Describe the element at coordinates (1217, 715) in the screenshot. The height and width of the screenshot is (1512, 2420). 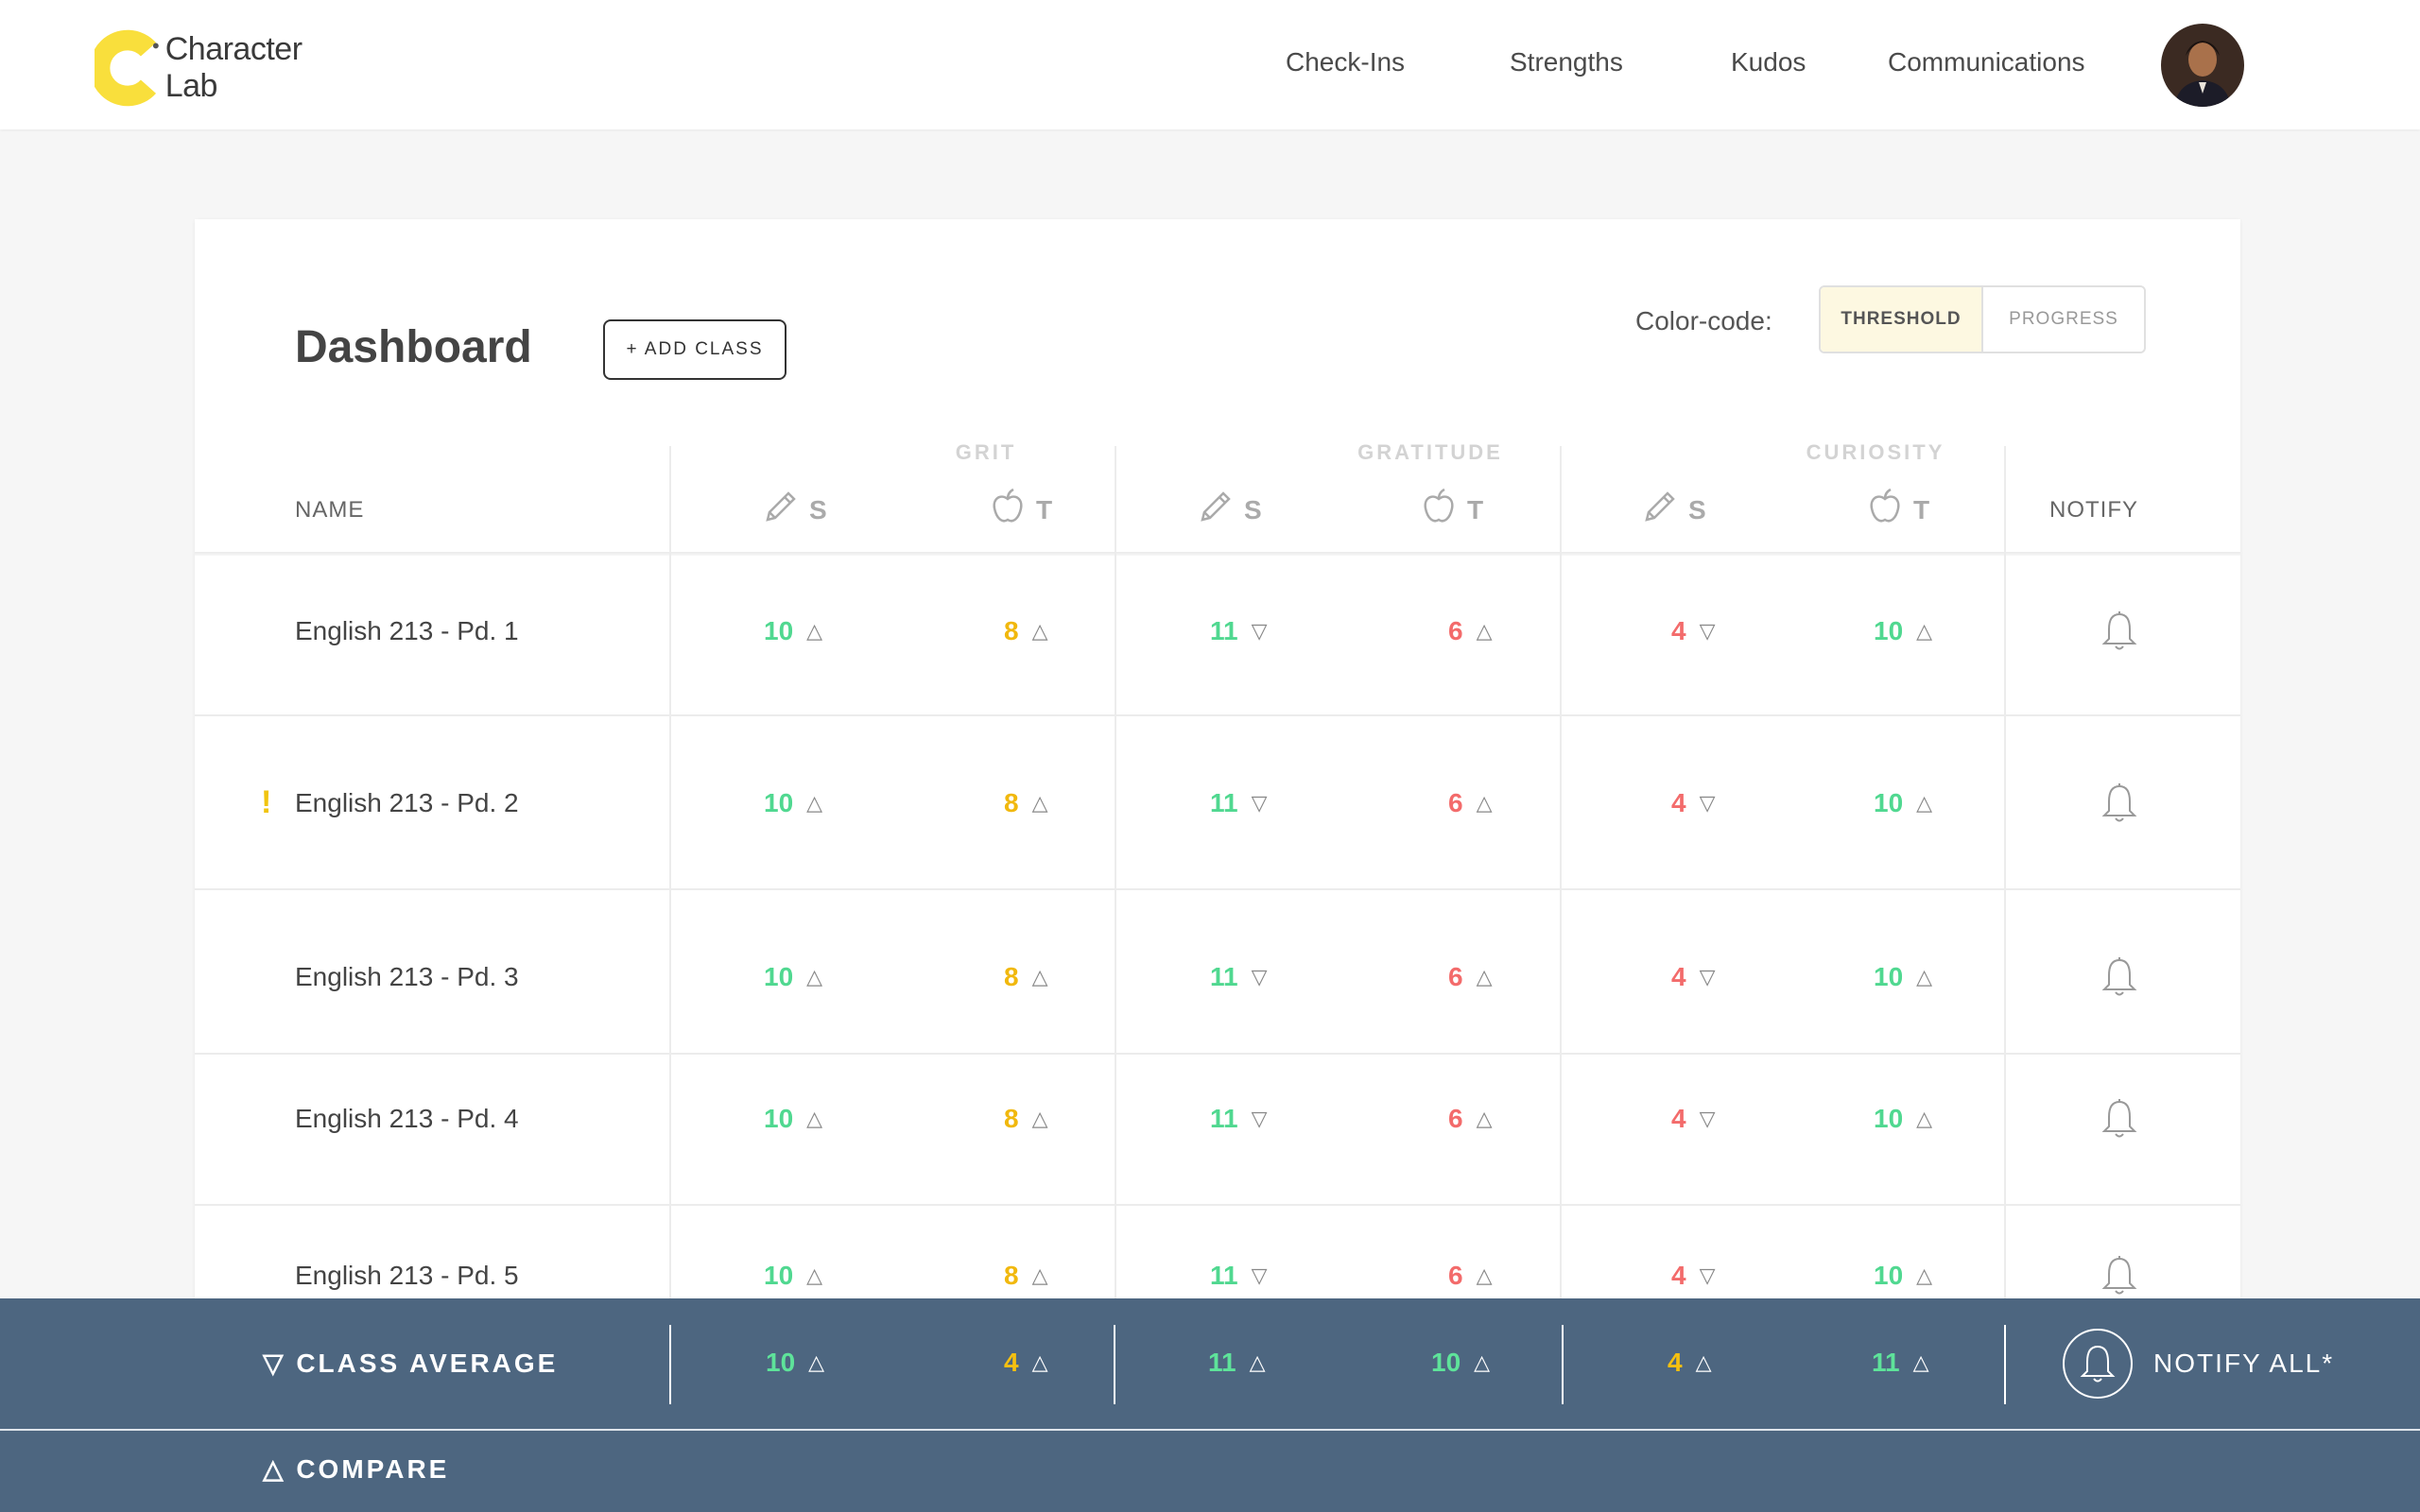
I see `row-divider` at that location.